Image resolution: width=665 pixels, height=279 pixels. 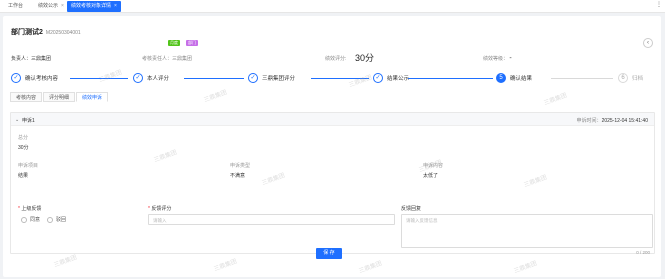 I want to click on collapse-button: ‹, so click(x=648, y=43).